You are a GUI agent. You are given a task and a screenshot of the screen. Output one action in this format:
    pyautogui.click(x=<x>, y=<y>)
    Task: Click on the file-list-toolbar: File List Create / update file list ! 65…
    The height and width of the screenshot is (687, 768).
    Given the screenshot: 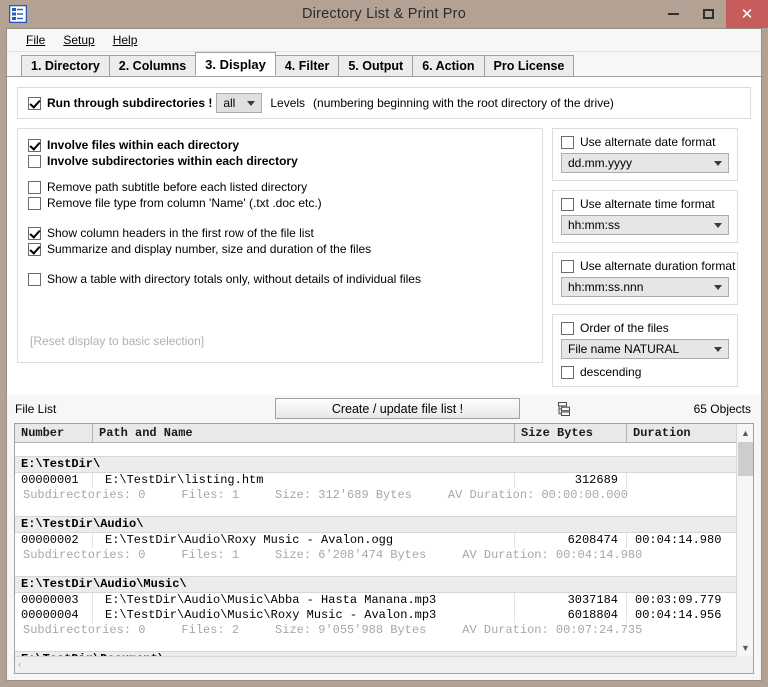 What is the action you would take?
    pyautogui.click(x=384, y=409)
    